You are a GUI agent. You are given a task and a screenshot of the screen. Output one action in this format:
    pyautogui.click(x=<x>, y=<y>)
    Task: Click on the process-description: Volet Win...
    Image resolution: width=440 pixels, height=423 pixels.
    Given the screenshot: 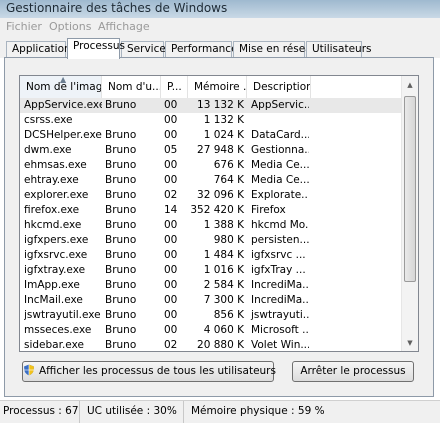 What is the action you would take?
    pyautogui.click(x=280, y=345)
    